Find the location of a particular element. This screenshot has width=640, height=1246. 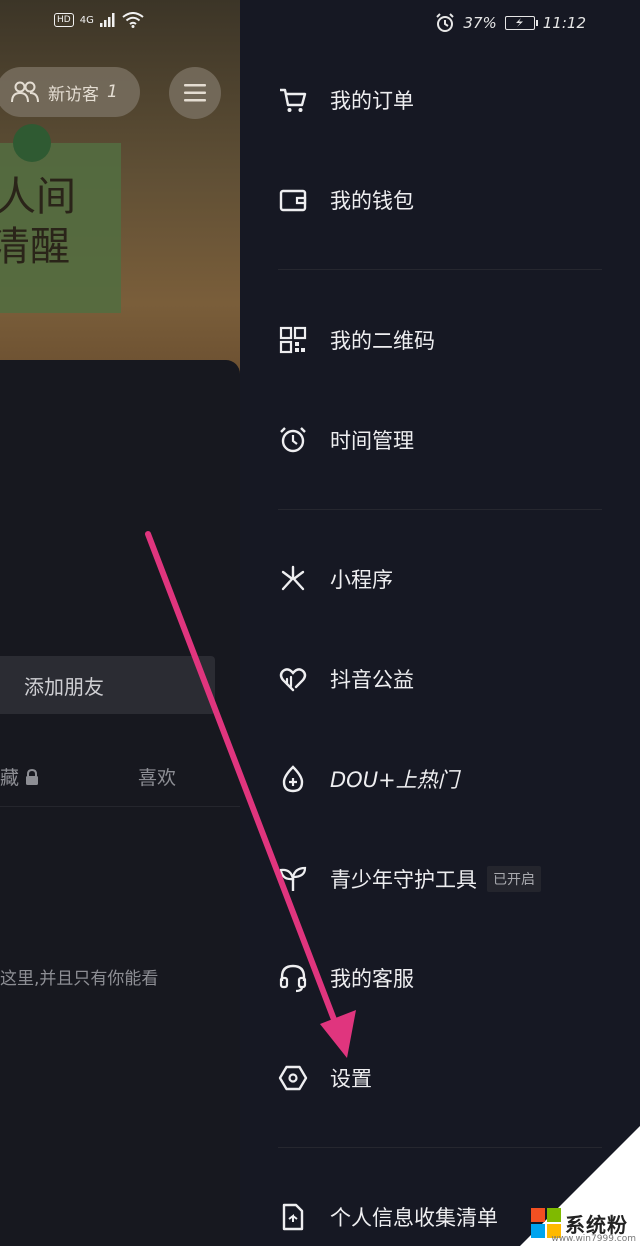

menu-item-label: 个人信息收集清单 is located at coordinates (414, 1218).